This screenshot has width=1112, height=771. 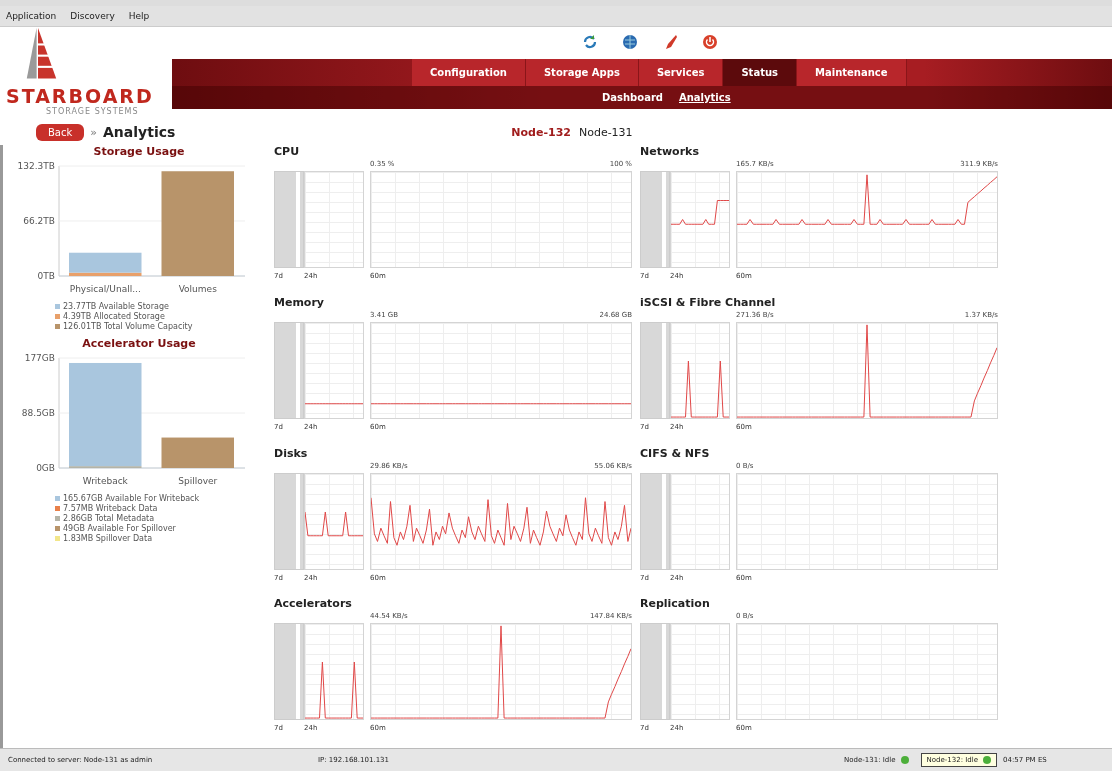 I want to click on nav-tab: Maintenance, so click(x=852, y=72).